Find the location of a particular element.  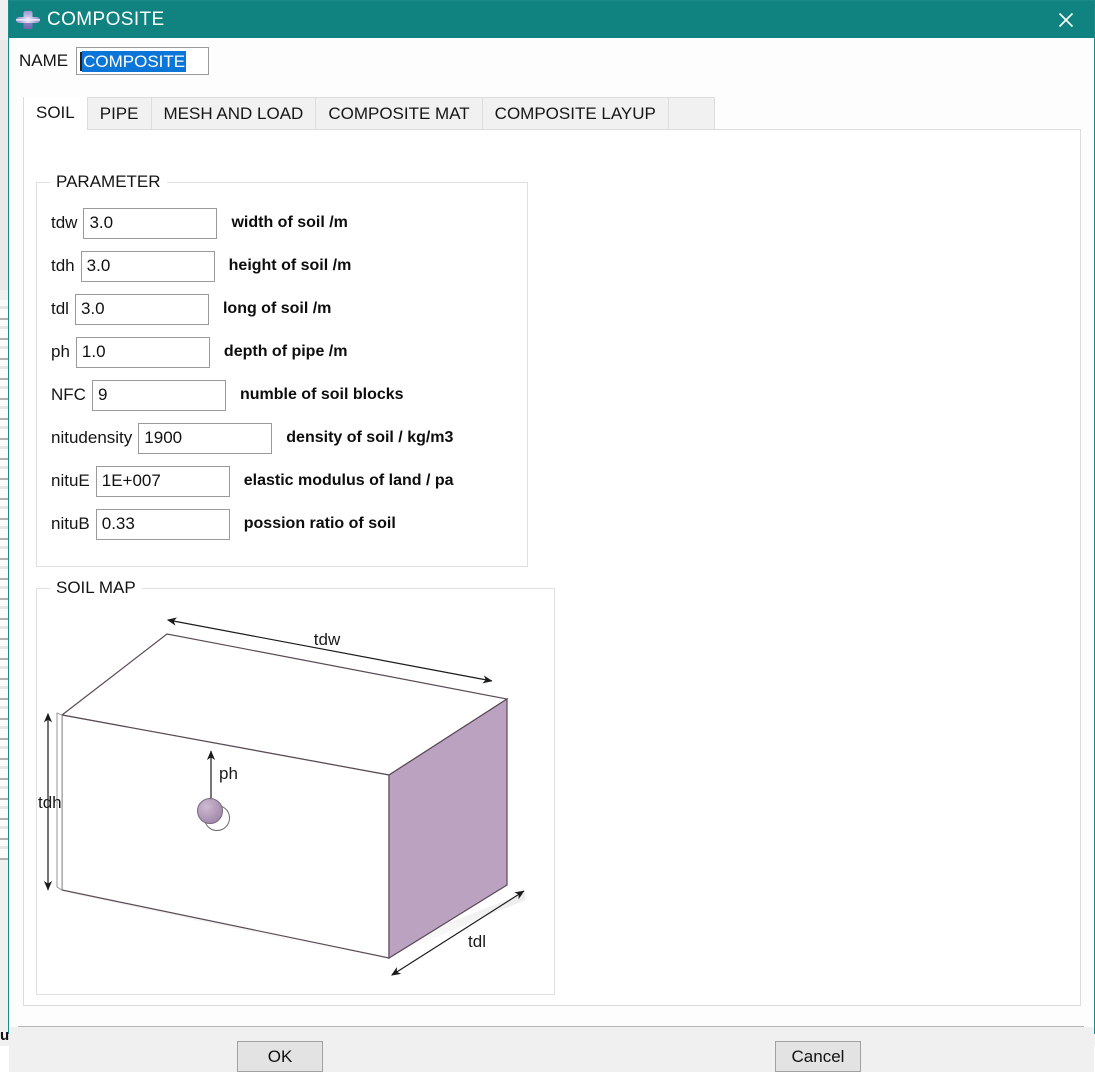

tab-composite-mat: COMPOSITE MAT is located at coordinates (399, 114).